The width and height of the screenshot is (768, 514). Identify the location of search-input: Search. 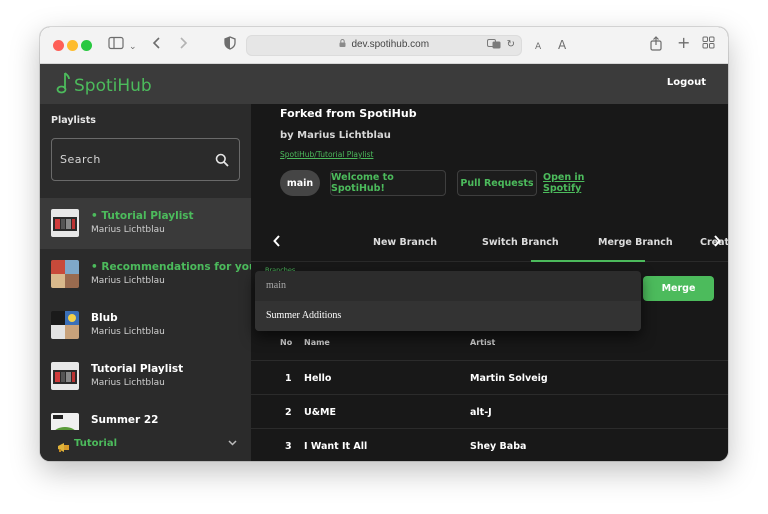
(145, 159).